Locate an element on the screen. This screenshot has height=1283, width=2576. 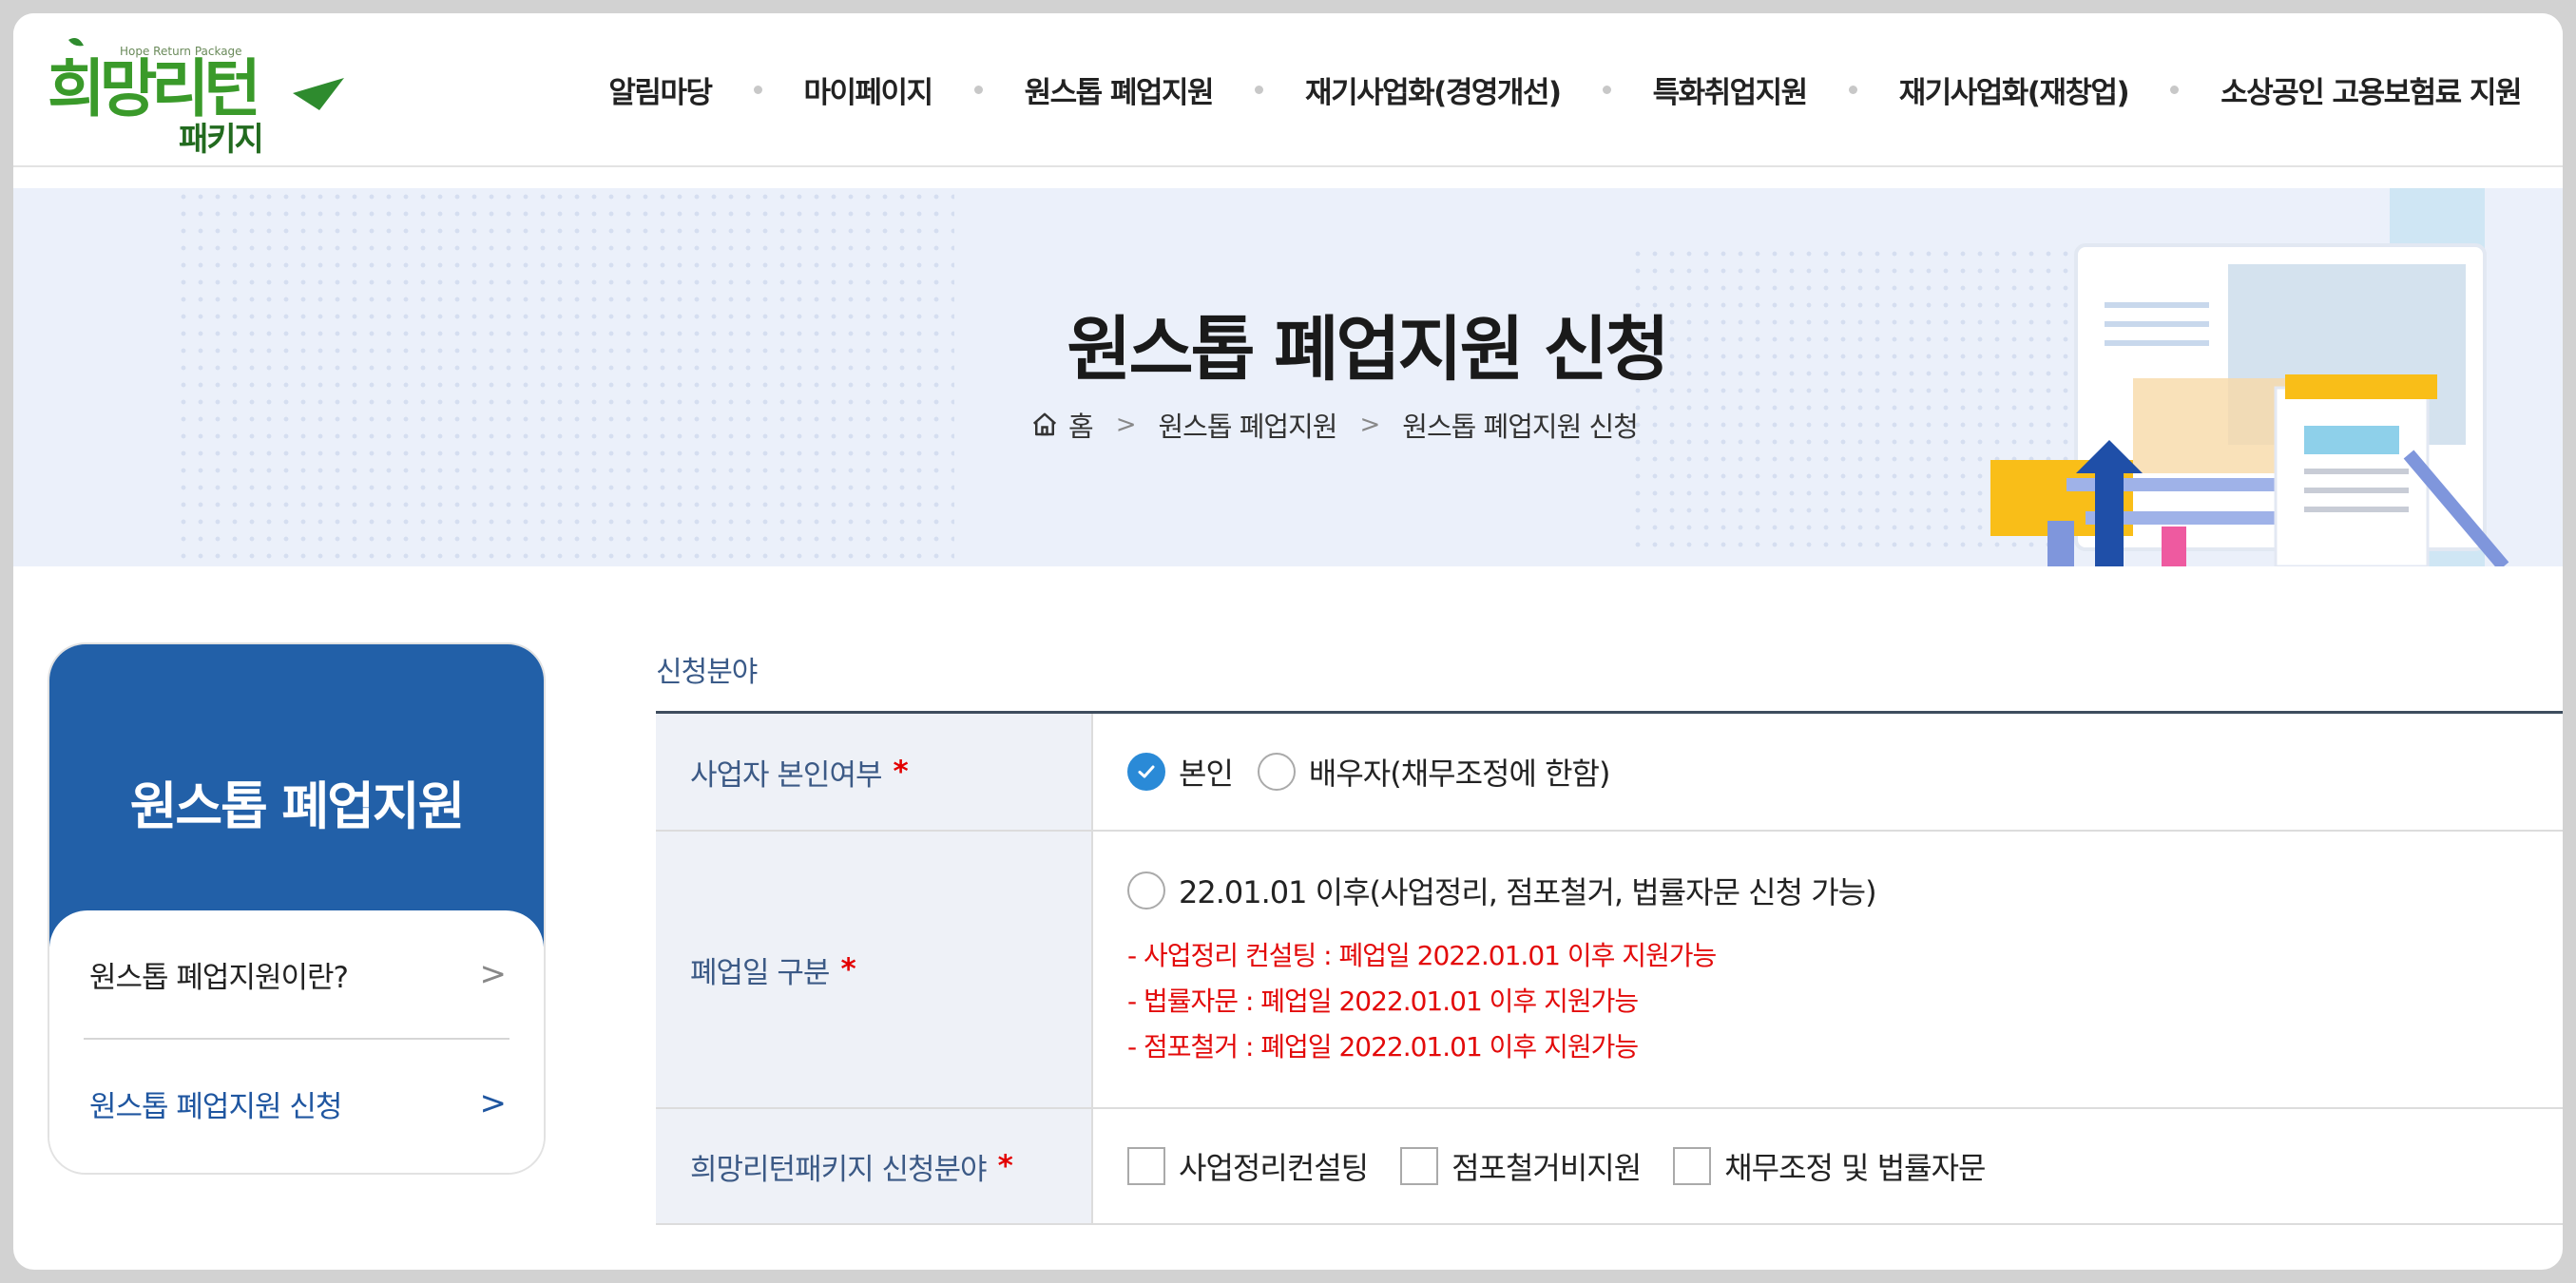
breadcrumb-current: 원스톱 폐업지원 신청 is located at coordinates (1521, 427).